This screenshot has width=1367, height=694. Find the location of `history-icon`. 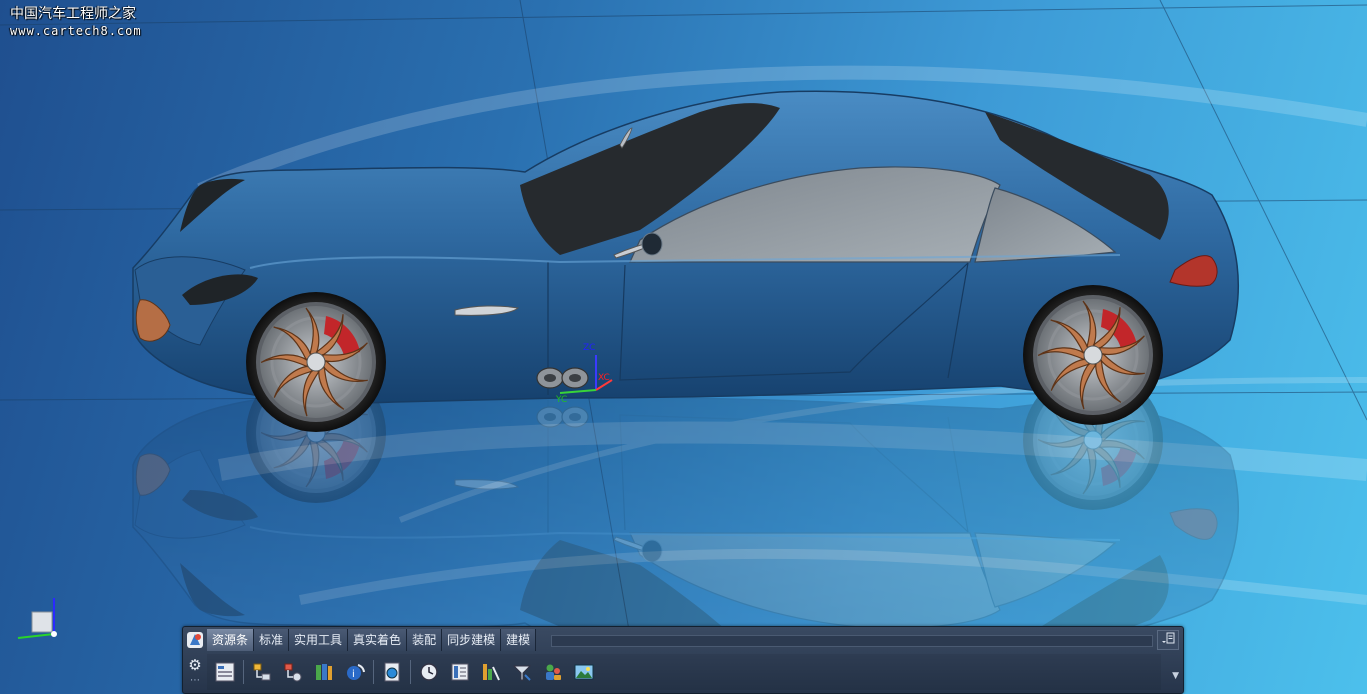

history-icon is located at coordinates (429, 672).